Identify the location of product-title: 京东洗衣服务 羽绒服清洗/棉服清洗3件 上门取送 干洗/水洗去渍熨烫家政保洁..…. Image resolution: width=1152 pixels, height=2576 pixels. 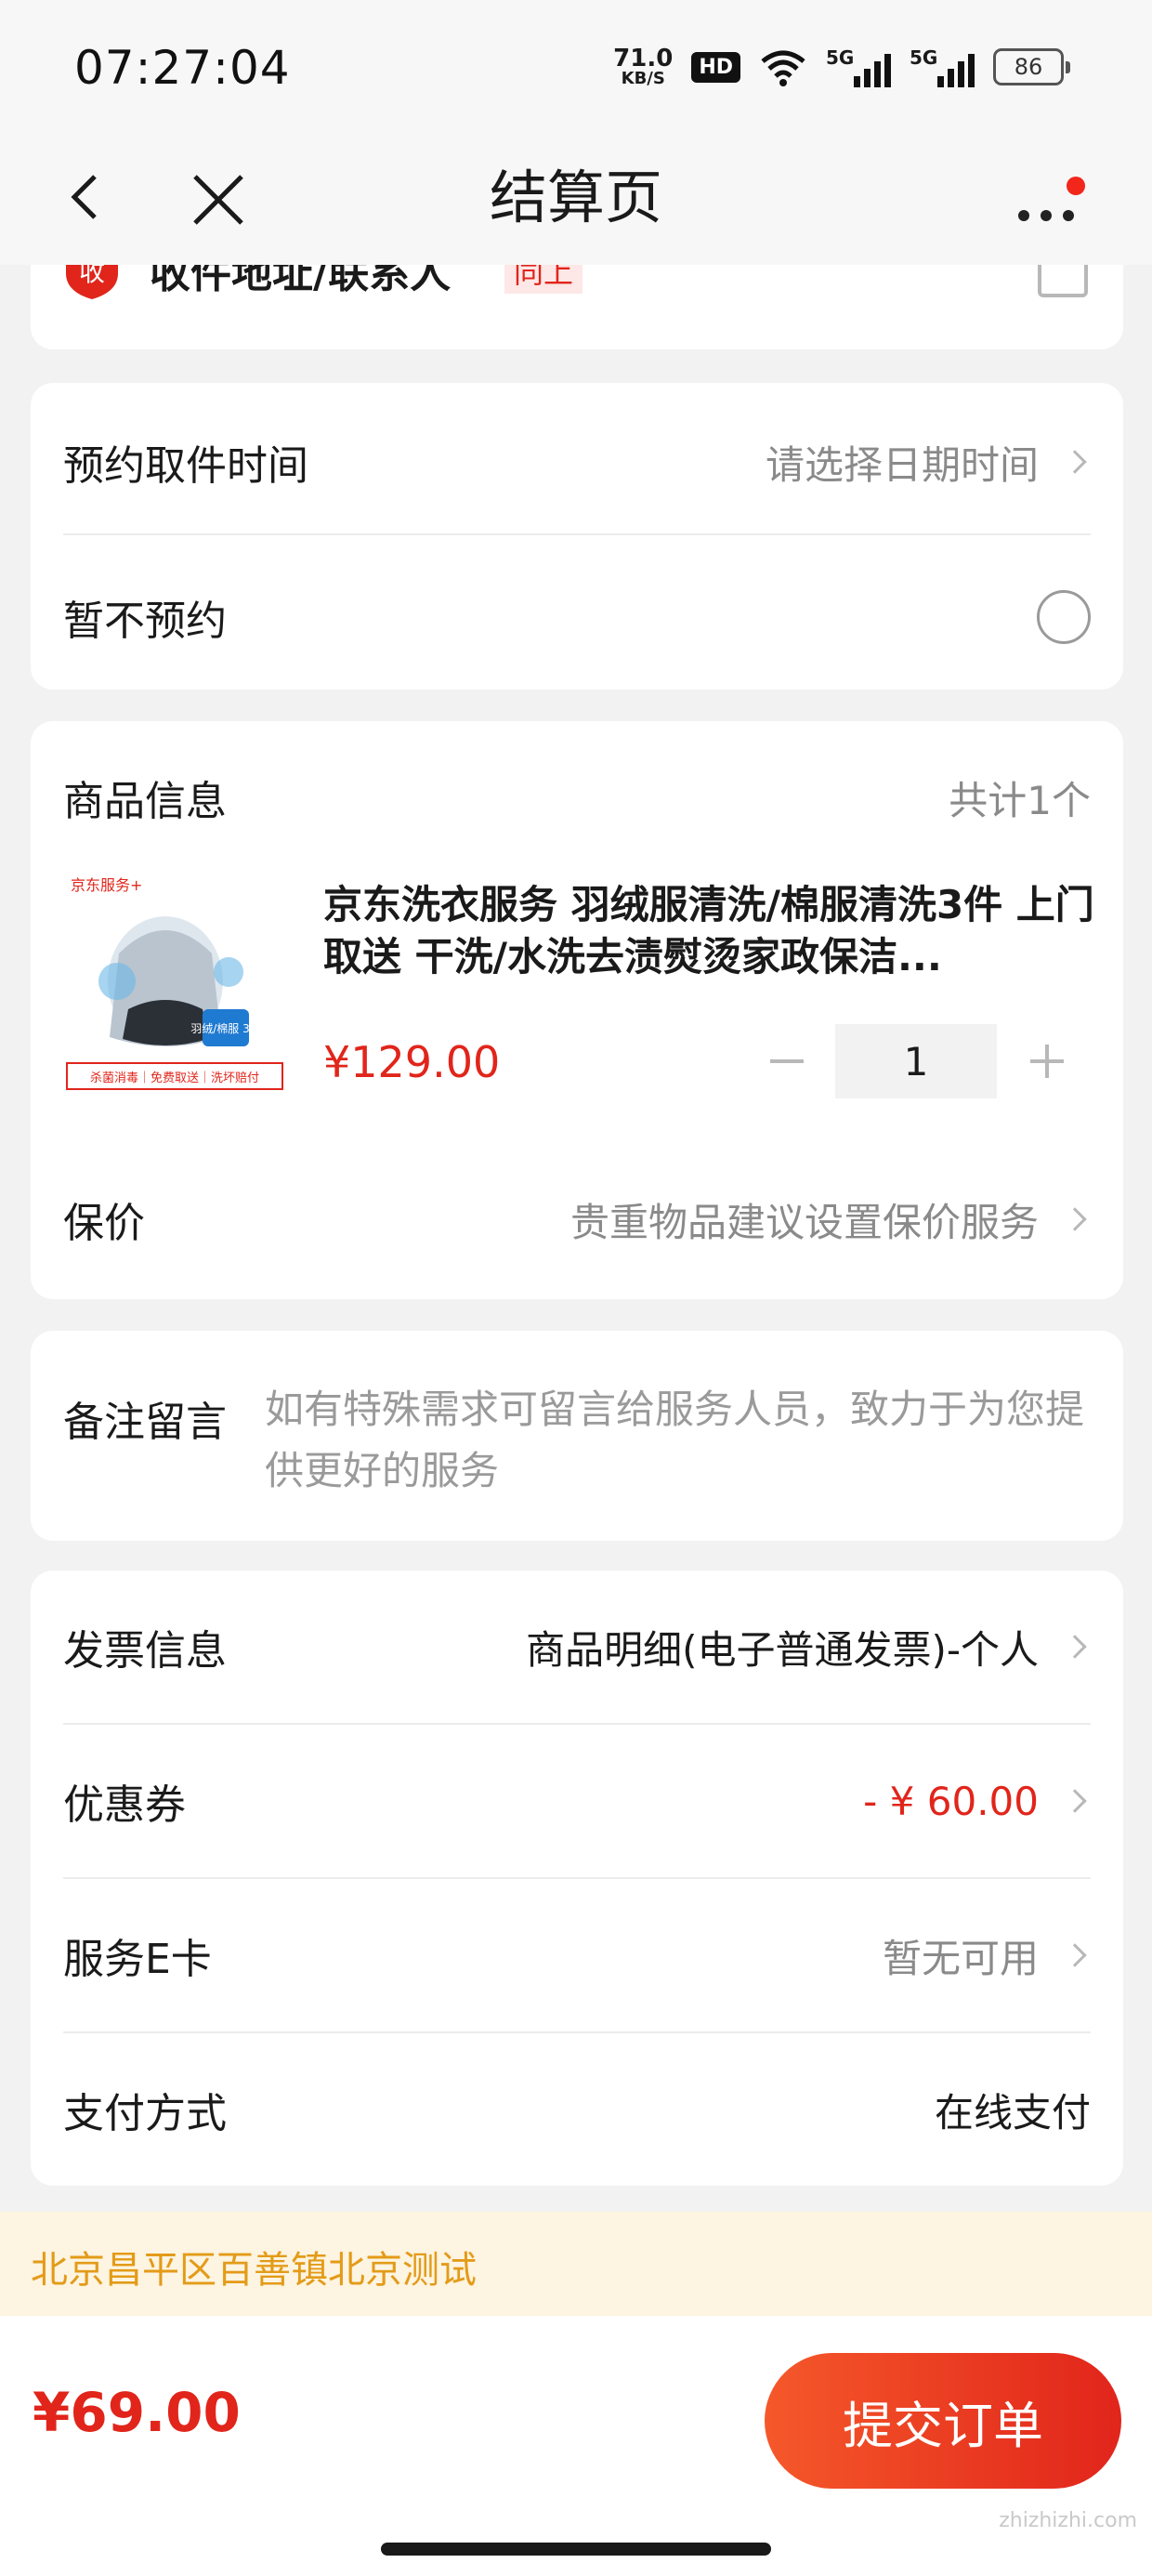
(713, 931).